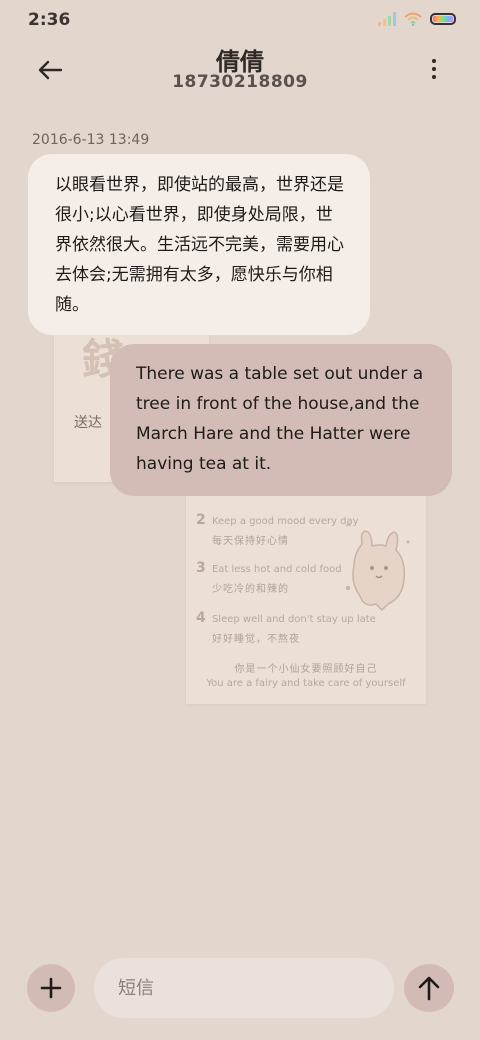 This screenshot has height=1040, width=480. What do you see at coordinates (244, 988) in the screenshot?
I see `message-input` at bounding box center [244, 988].